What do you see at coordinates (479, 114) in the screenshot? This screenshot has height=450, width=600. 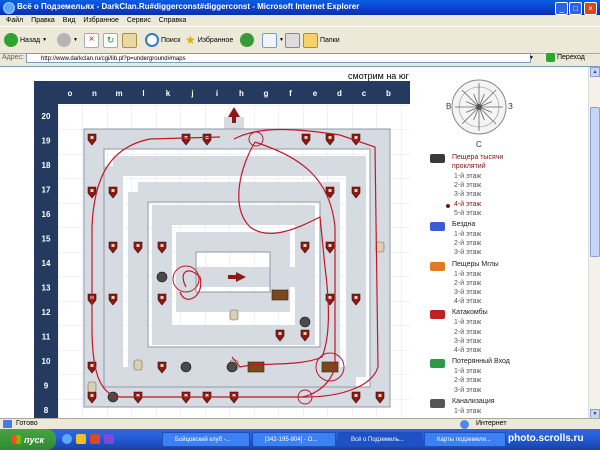 I see `compass-rose: В З С` at bounding box center [479, 114].